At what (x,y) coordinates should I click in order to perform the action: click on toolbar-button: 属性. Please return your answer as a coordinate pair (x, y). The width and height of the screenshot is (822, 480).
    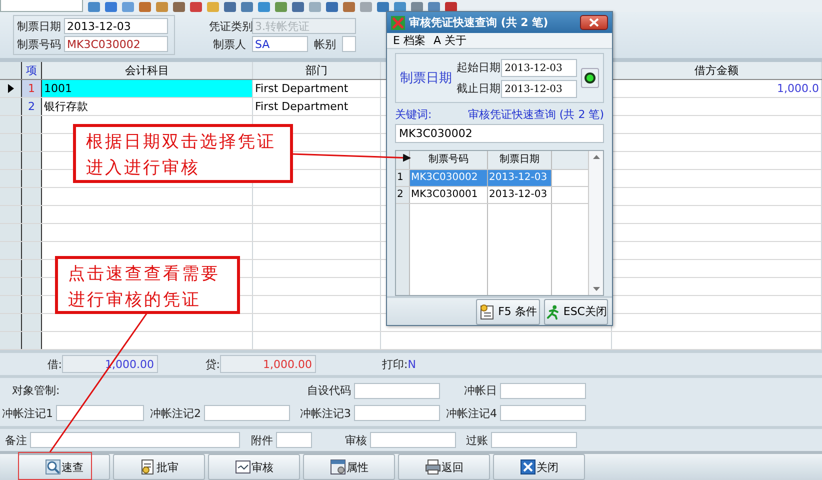
    Looking at the image, I should click on (349, 467).